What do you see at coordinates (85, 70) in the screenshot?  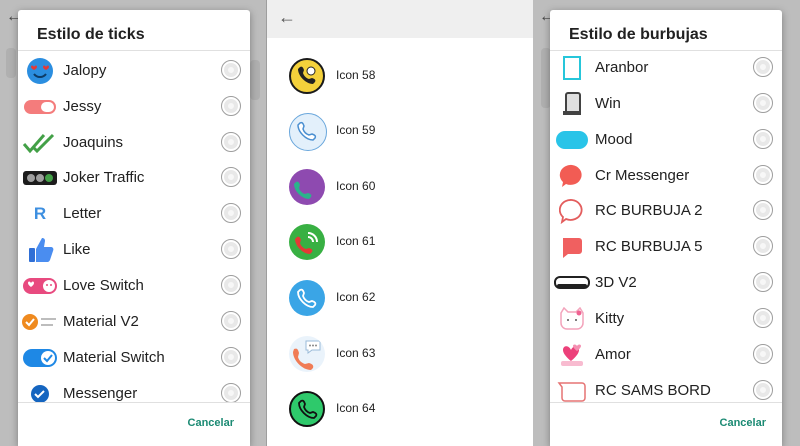 I see `item-label: Jalopy` at bounding box center [85, 70].